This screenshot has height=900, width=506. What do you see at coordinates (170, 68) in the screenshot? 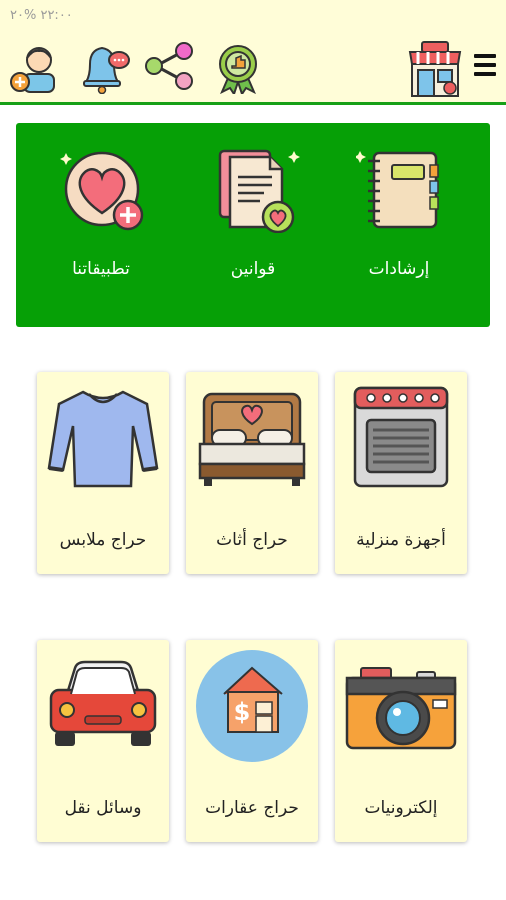
I see `share-icon` at bounding box center [170, 68].